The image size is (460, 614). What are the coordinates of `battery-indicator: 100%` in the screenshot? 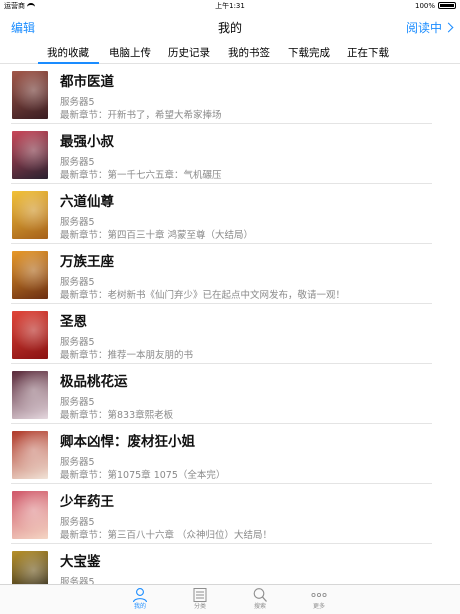 It's located at (435, 6).